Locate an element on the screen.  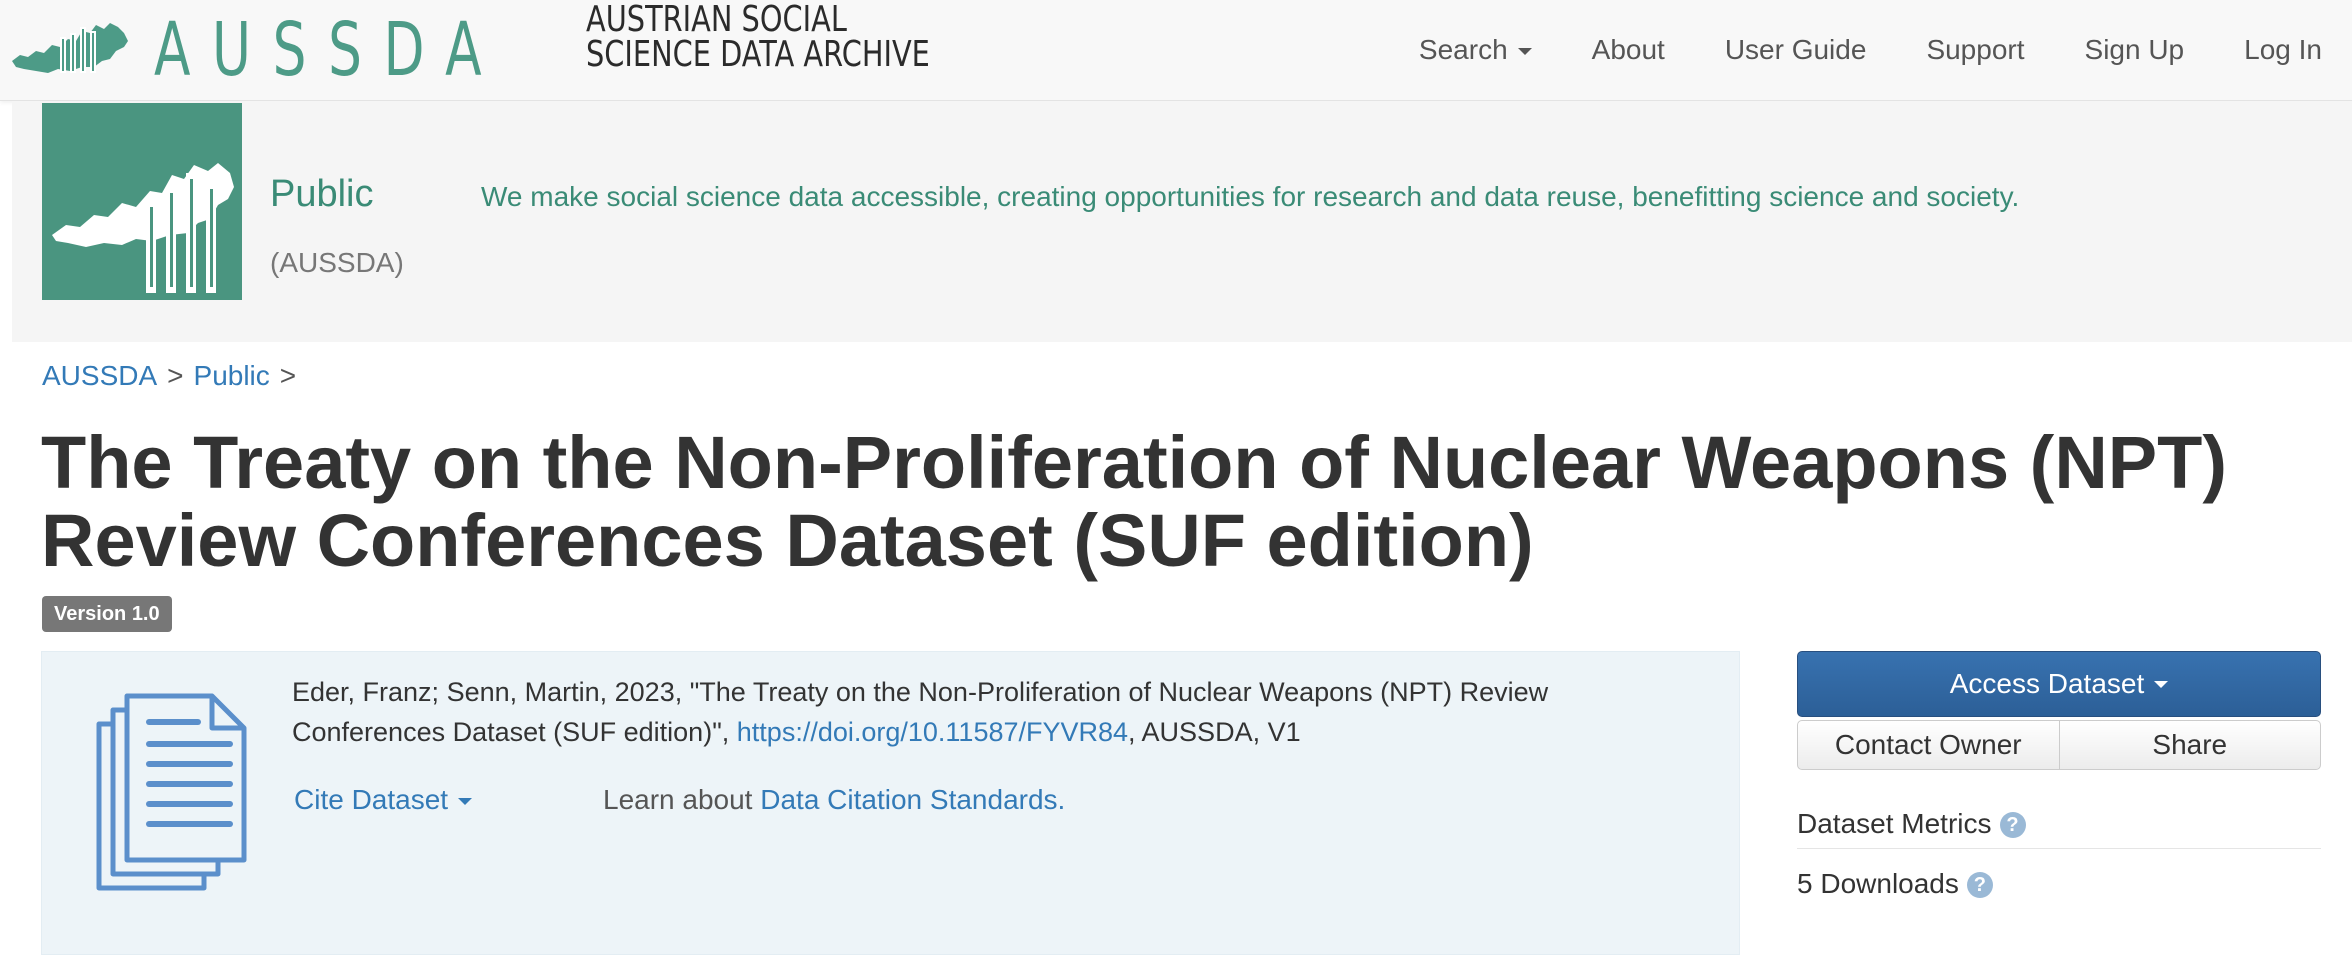
access-dataset-button: Access Dataset is located at coordinates (2059, 684).